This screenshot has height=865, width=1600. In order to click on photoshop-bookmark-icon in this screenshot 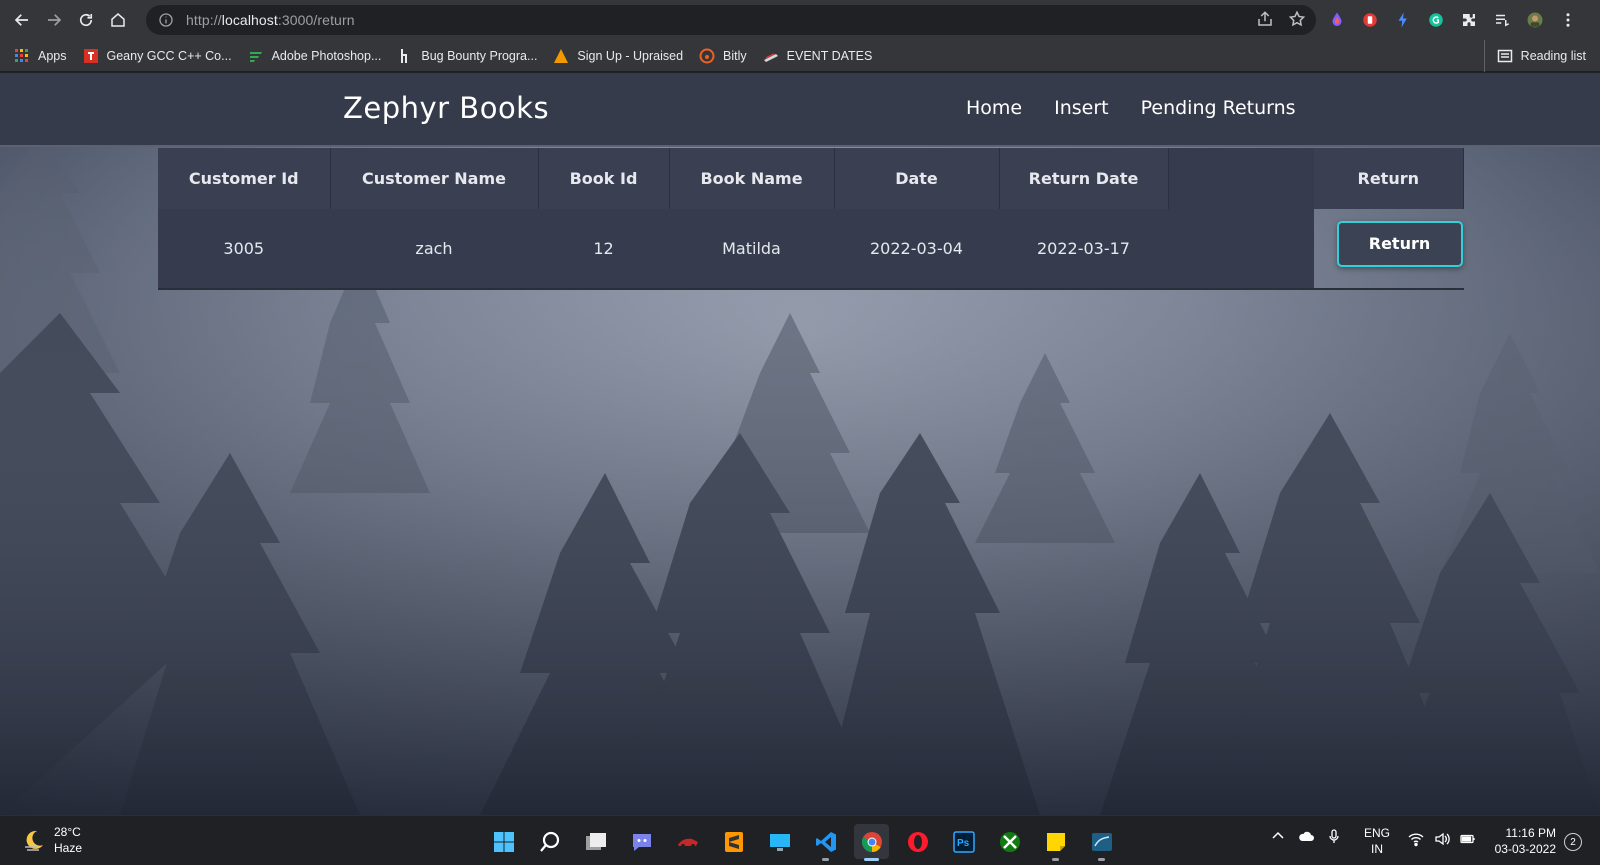, I will do `click(255, 56)`.